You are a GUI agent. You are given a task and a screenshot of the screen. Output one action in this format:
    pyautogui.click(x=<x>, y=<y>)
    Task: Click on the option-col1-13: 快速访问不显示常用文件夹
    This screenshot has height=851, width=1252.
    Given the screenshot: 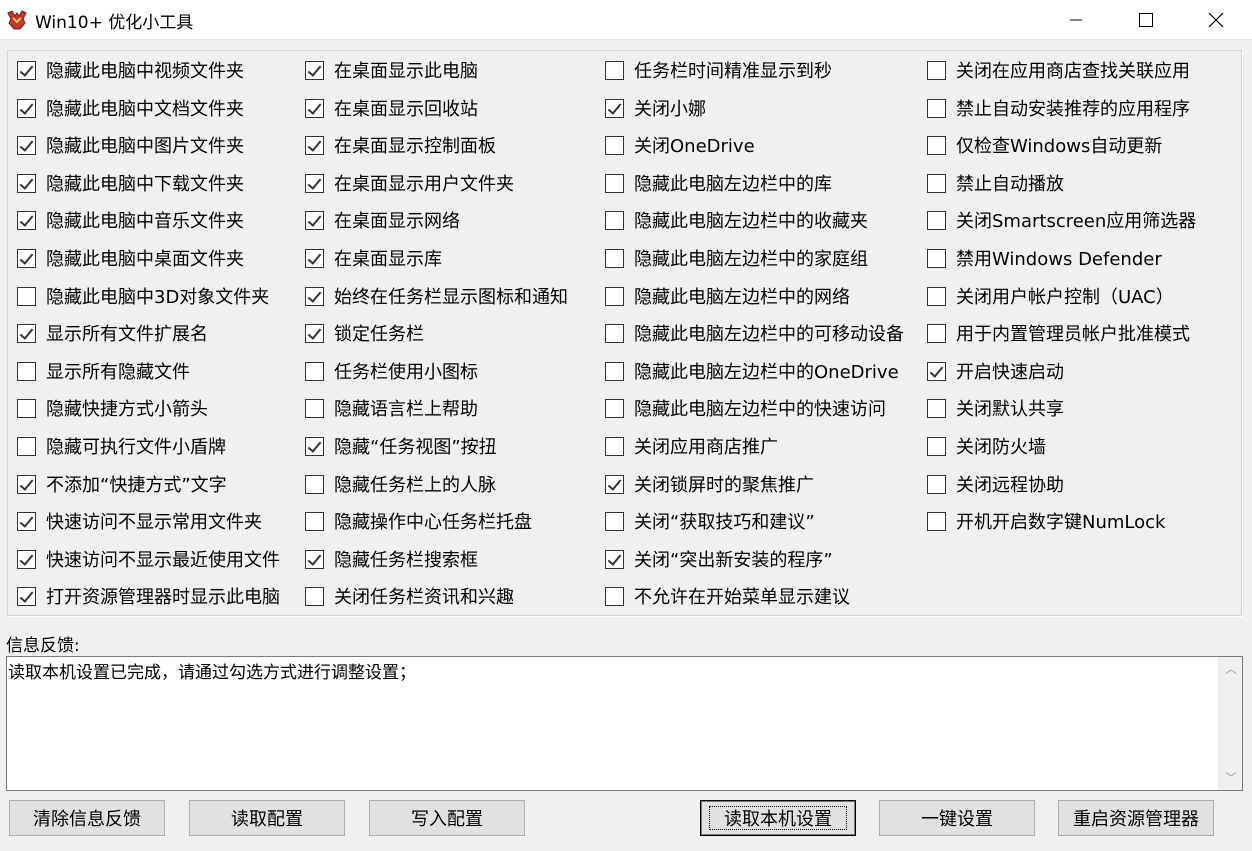 What is the action you would take?
    pyautogui.click(x=139, y=521)
    